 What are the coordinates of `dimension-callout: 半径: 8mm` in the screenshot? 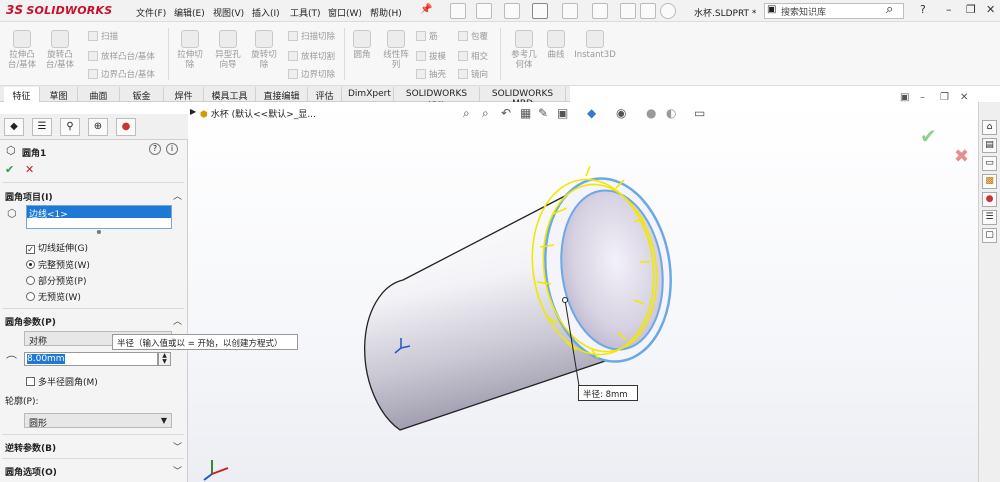 It's located at (608, 393).